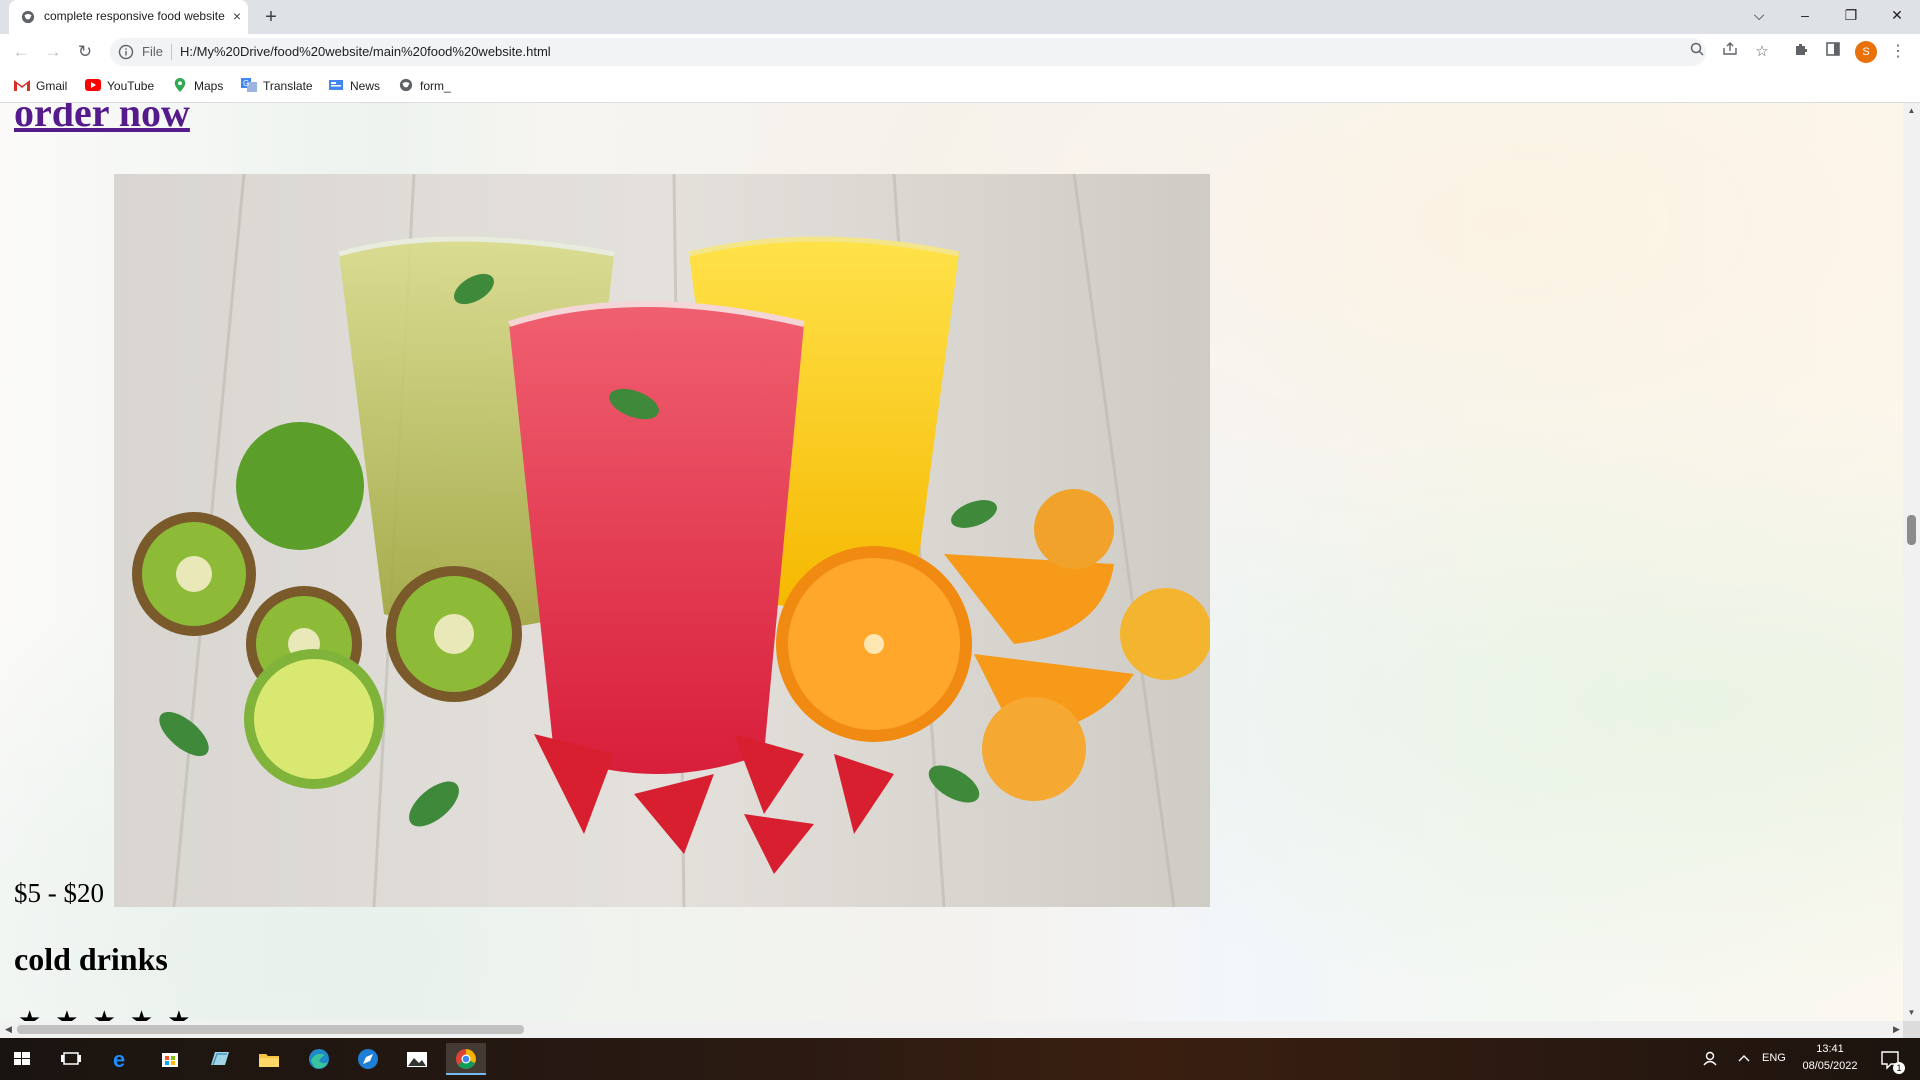 The height and width of the screenshot is (1080, 1920). Describe the element at coordinates (8, 1029) in the screenshot. I see `scroll-left-icon: ◀` at that location.